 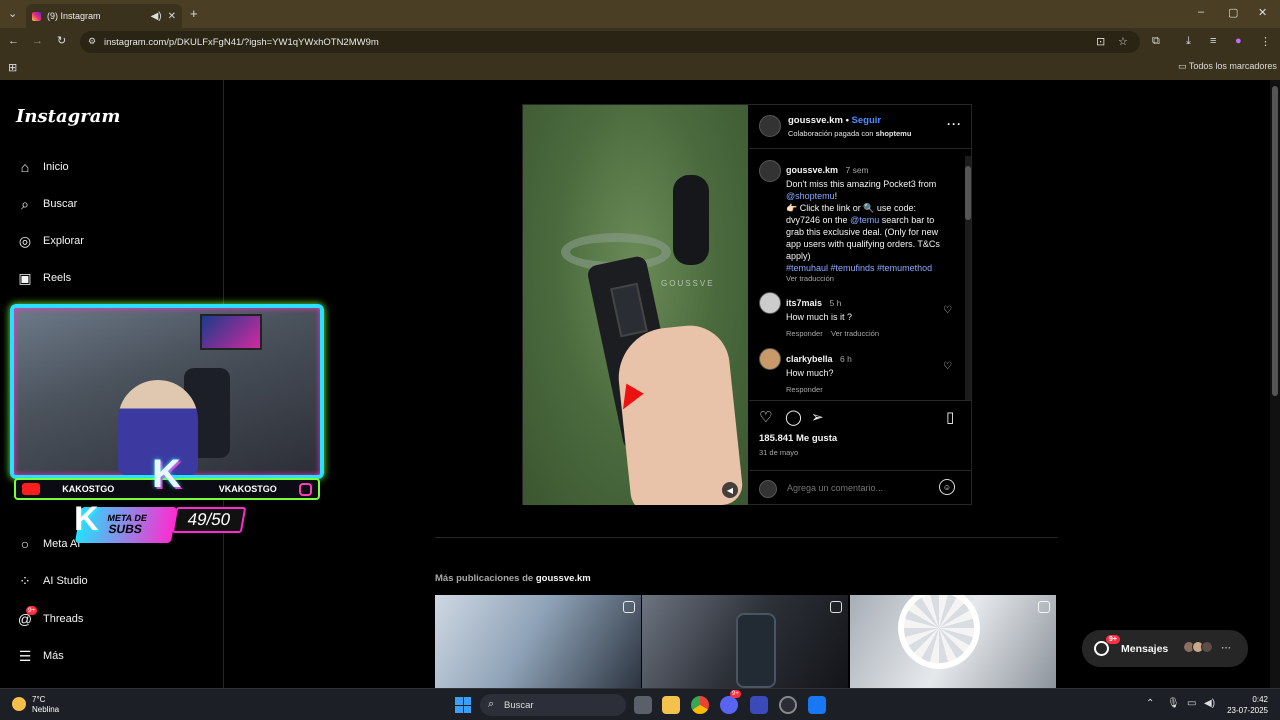 I want to click on comments-scrollbar, so click(x=968, y=278).